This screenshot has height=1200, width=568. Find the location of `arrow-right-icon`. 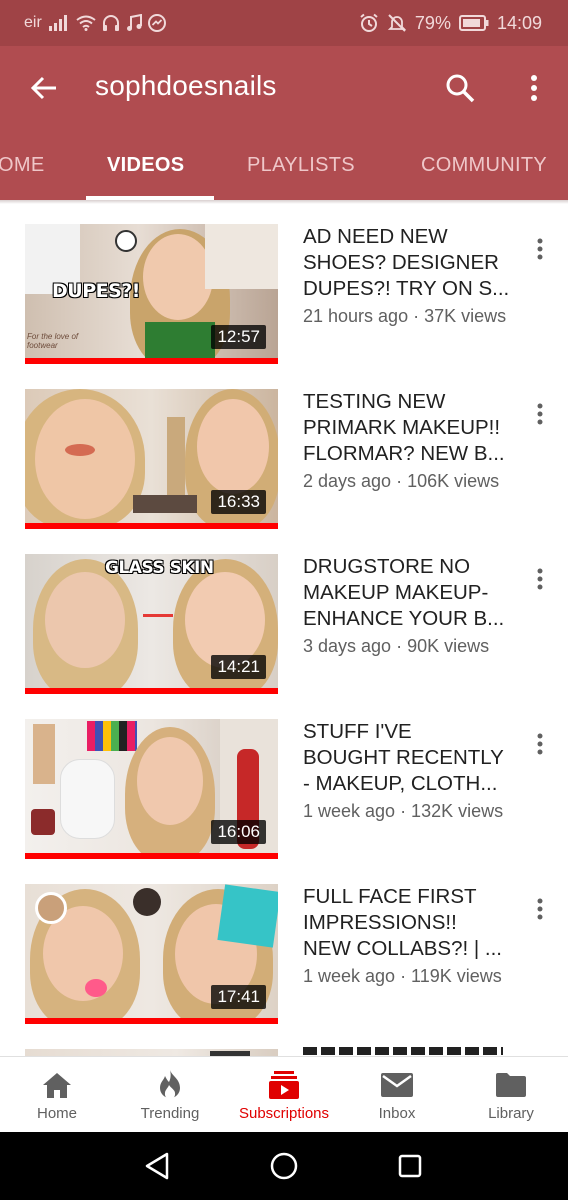

arrow-right-icon is located at coordinates (158, 615).